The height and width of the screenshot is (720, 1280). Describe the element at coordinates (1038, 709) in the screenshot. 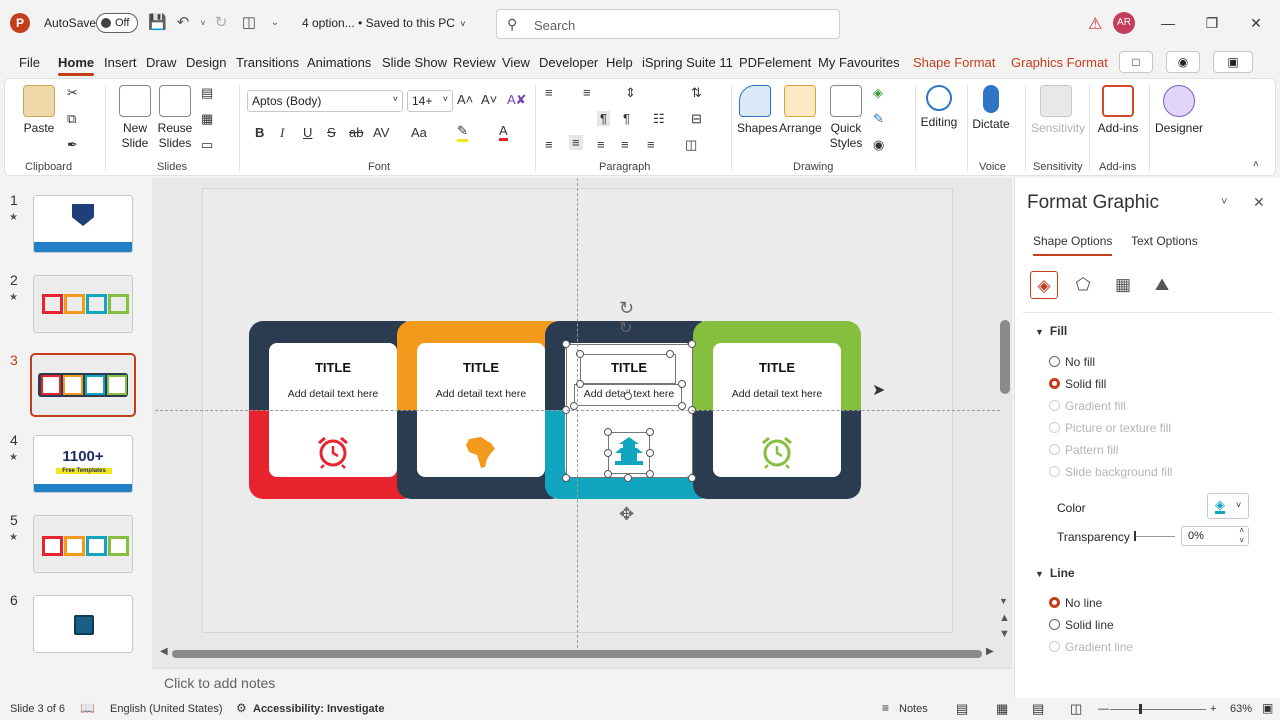

I see `reading-view-icon: ▤` at that location.